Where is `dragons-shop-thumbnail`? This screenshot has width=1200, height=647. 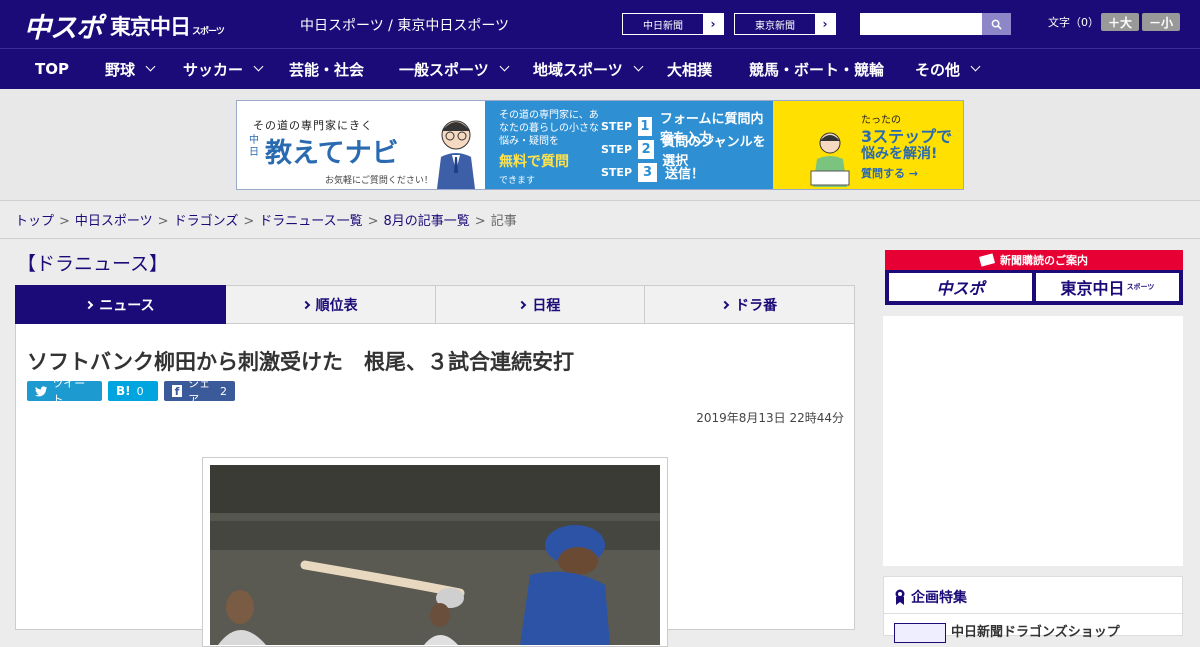 dragons-shop-thumbnail is located at coordinates (920, 633).